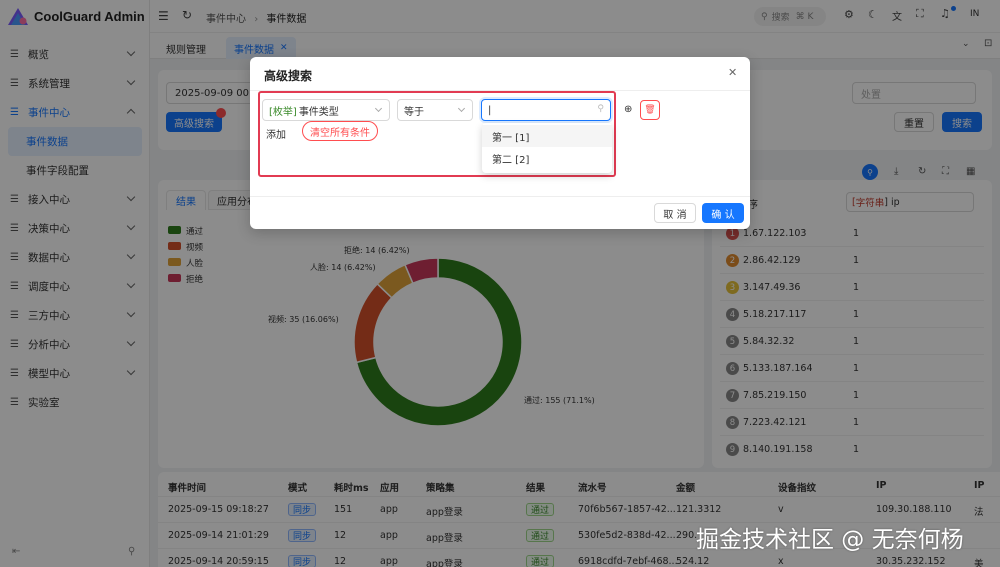 The image size is (1000, 567). Describe the element at coordinates (276, 133) in the screenshot. I see `add-button: 添加` at that location.